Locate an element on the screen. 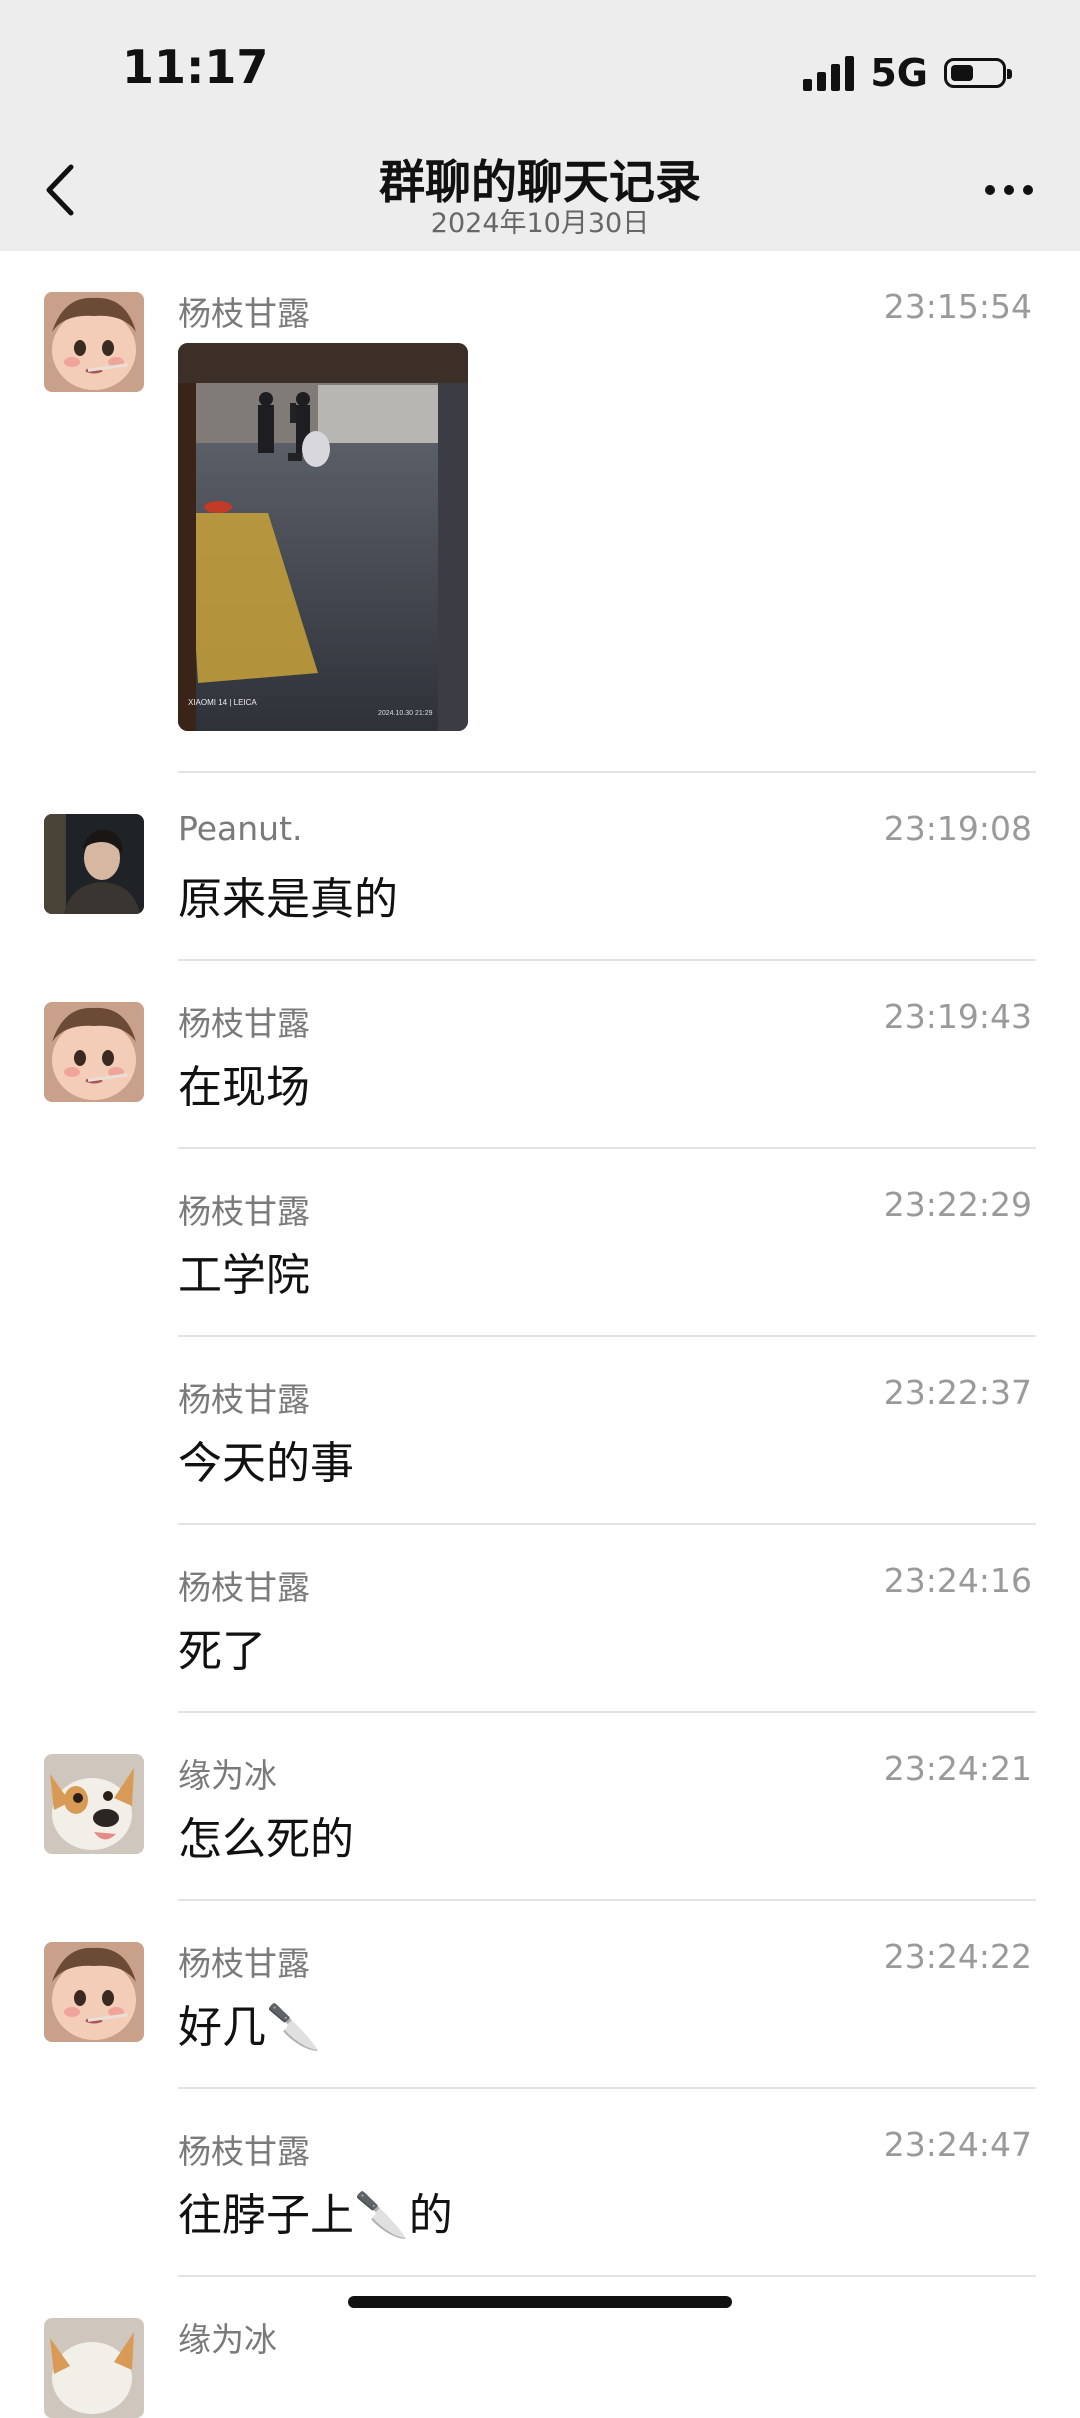  photo-brand: XIAOMI 14 | LEICA is located at coordinates (222, 702).